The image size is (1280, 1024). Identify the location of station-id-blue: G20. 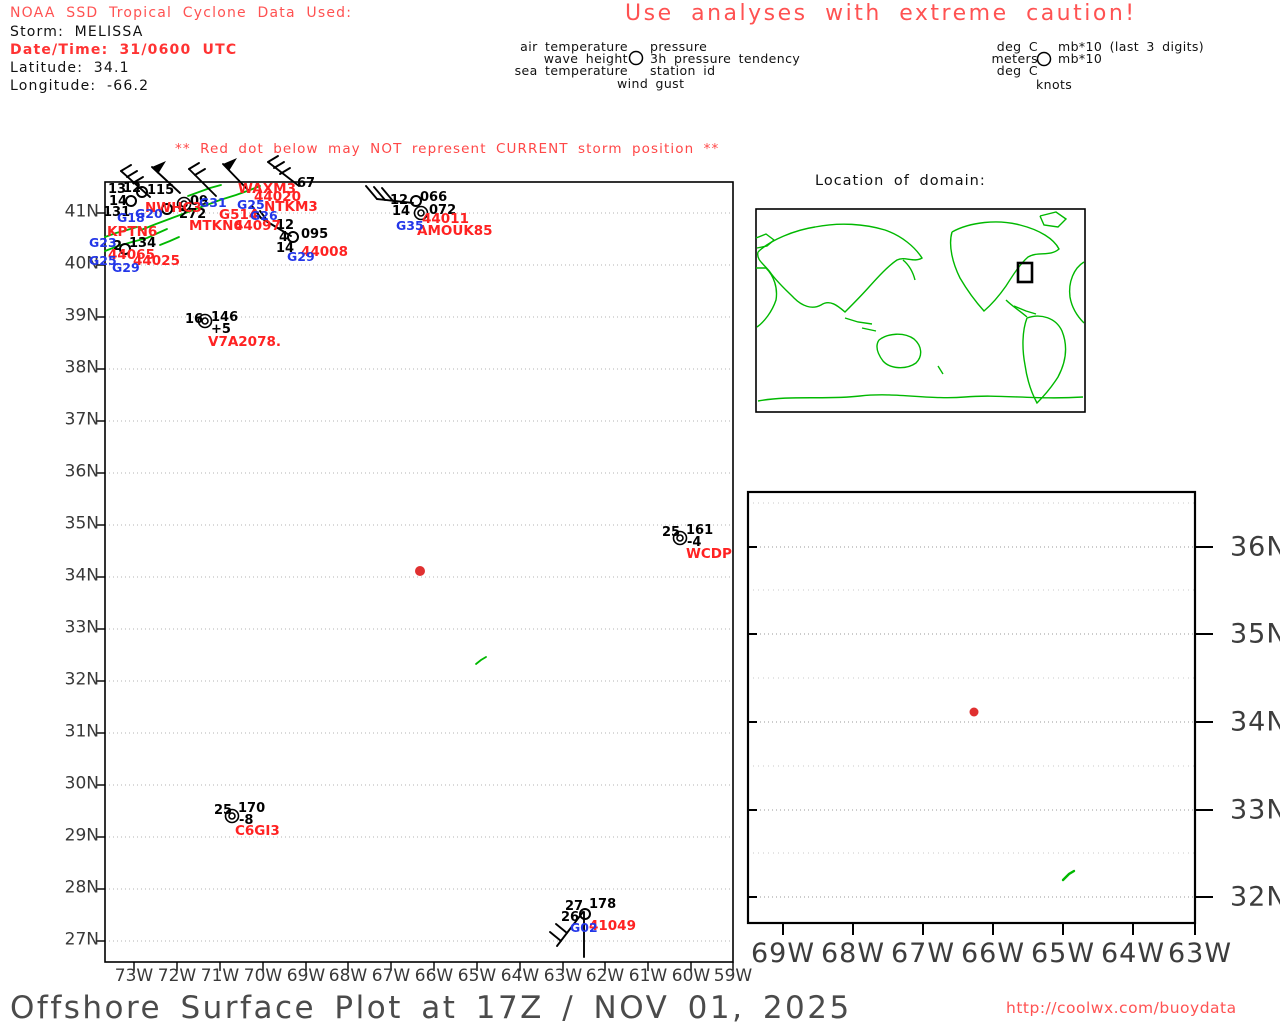
(149, 213).